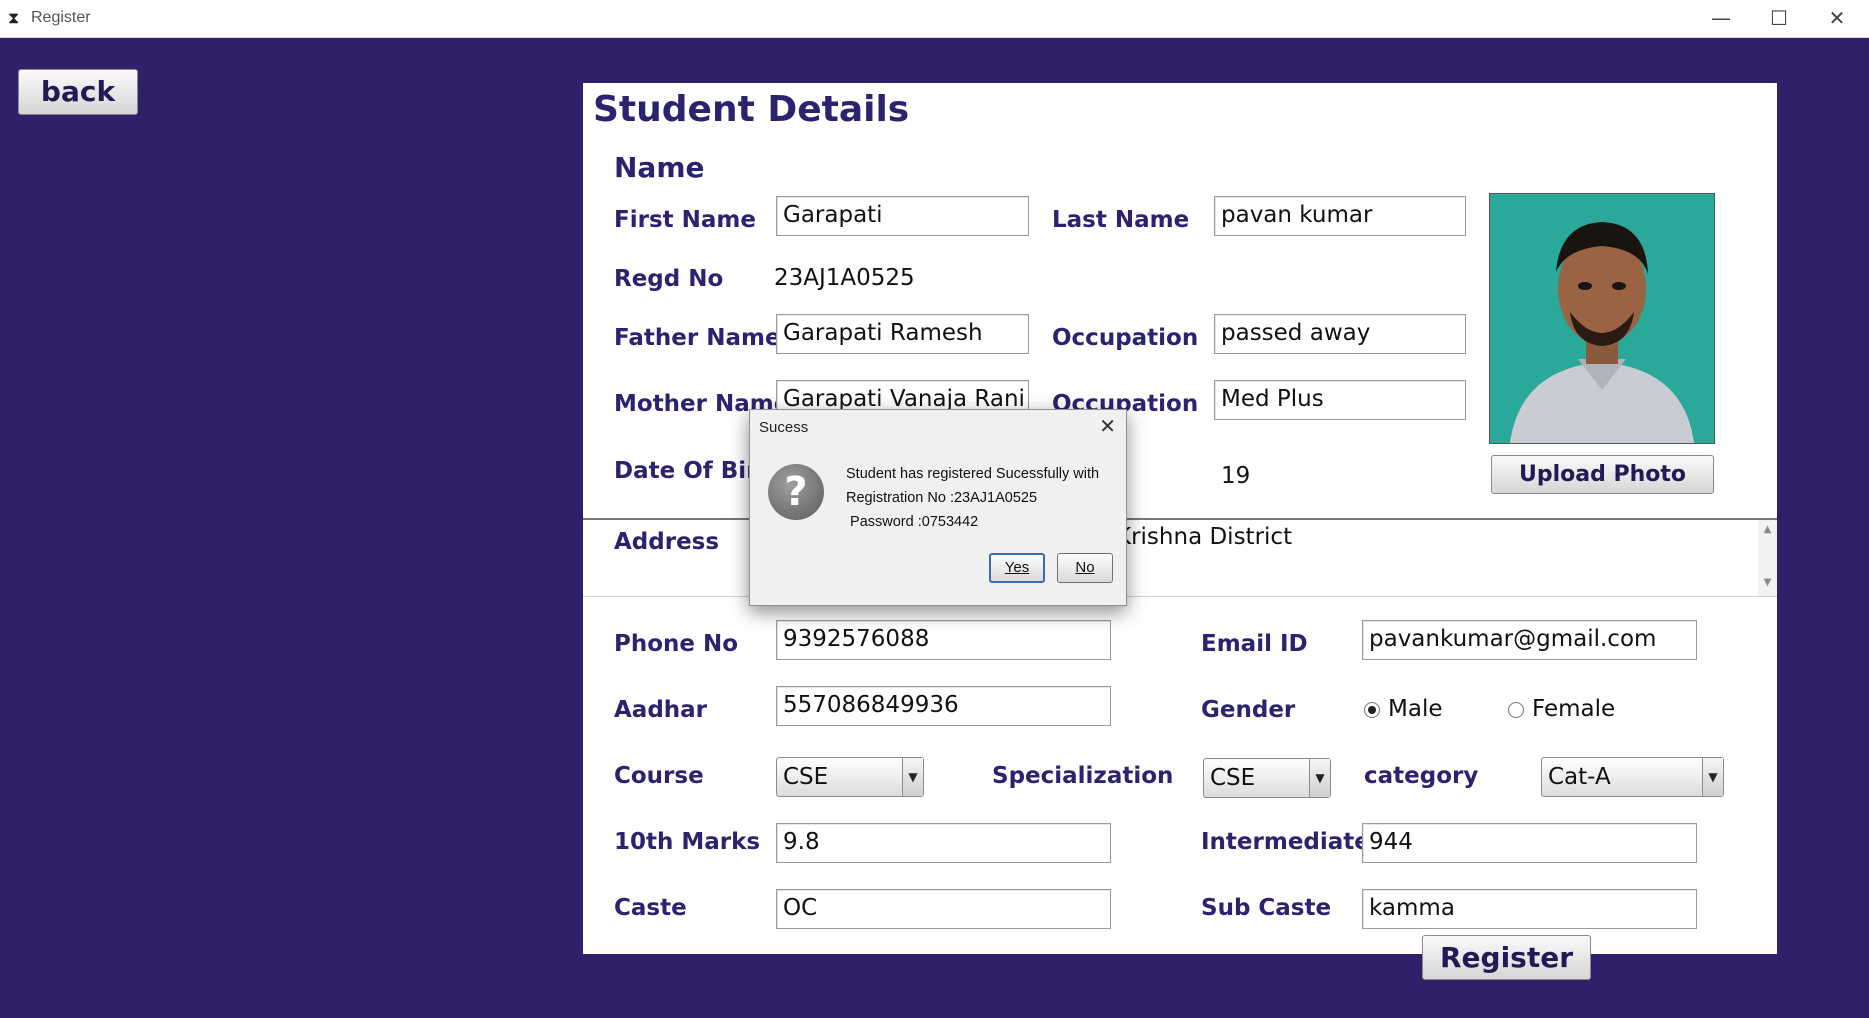  I want to click on window-title: Register, so click(61, 17).